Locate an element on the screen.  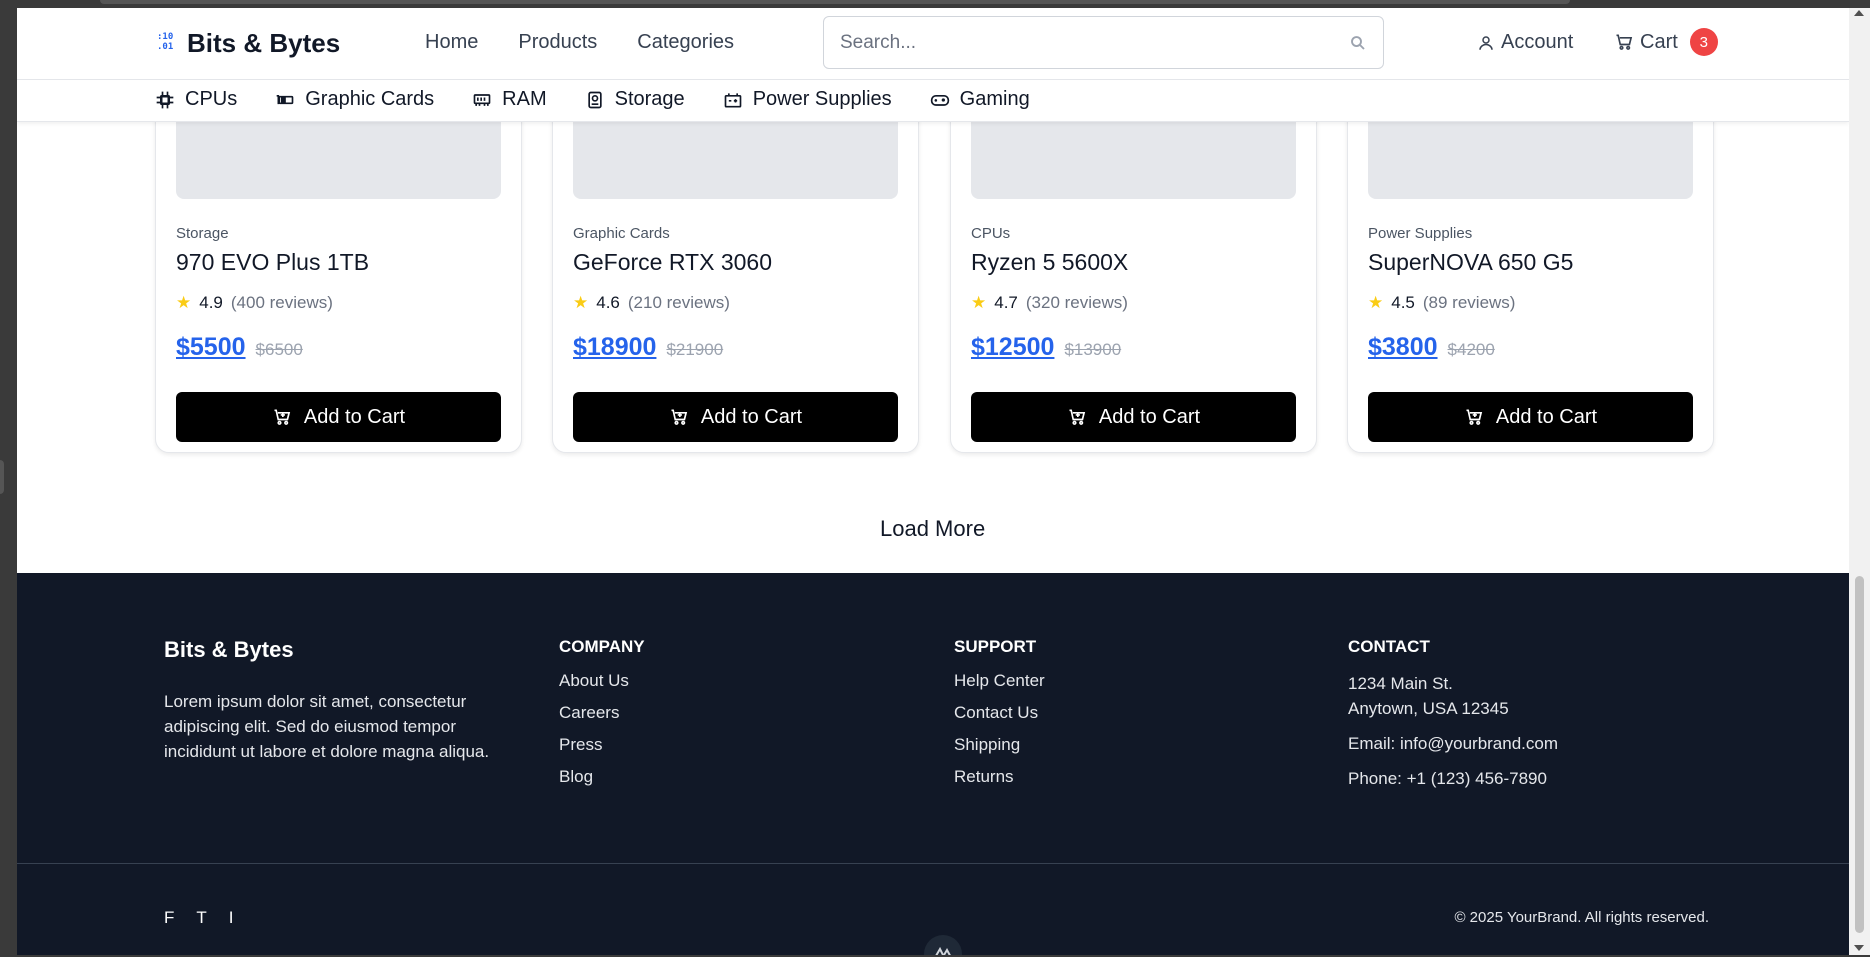
memory-icon is located at coordinates (482, 99).